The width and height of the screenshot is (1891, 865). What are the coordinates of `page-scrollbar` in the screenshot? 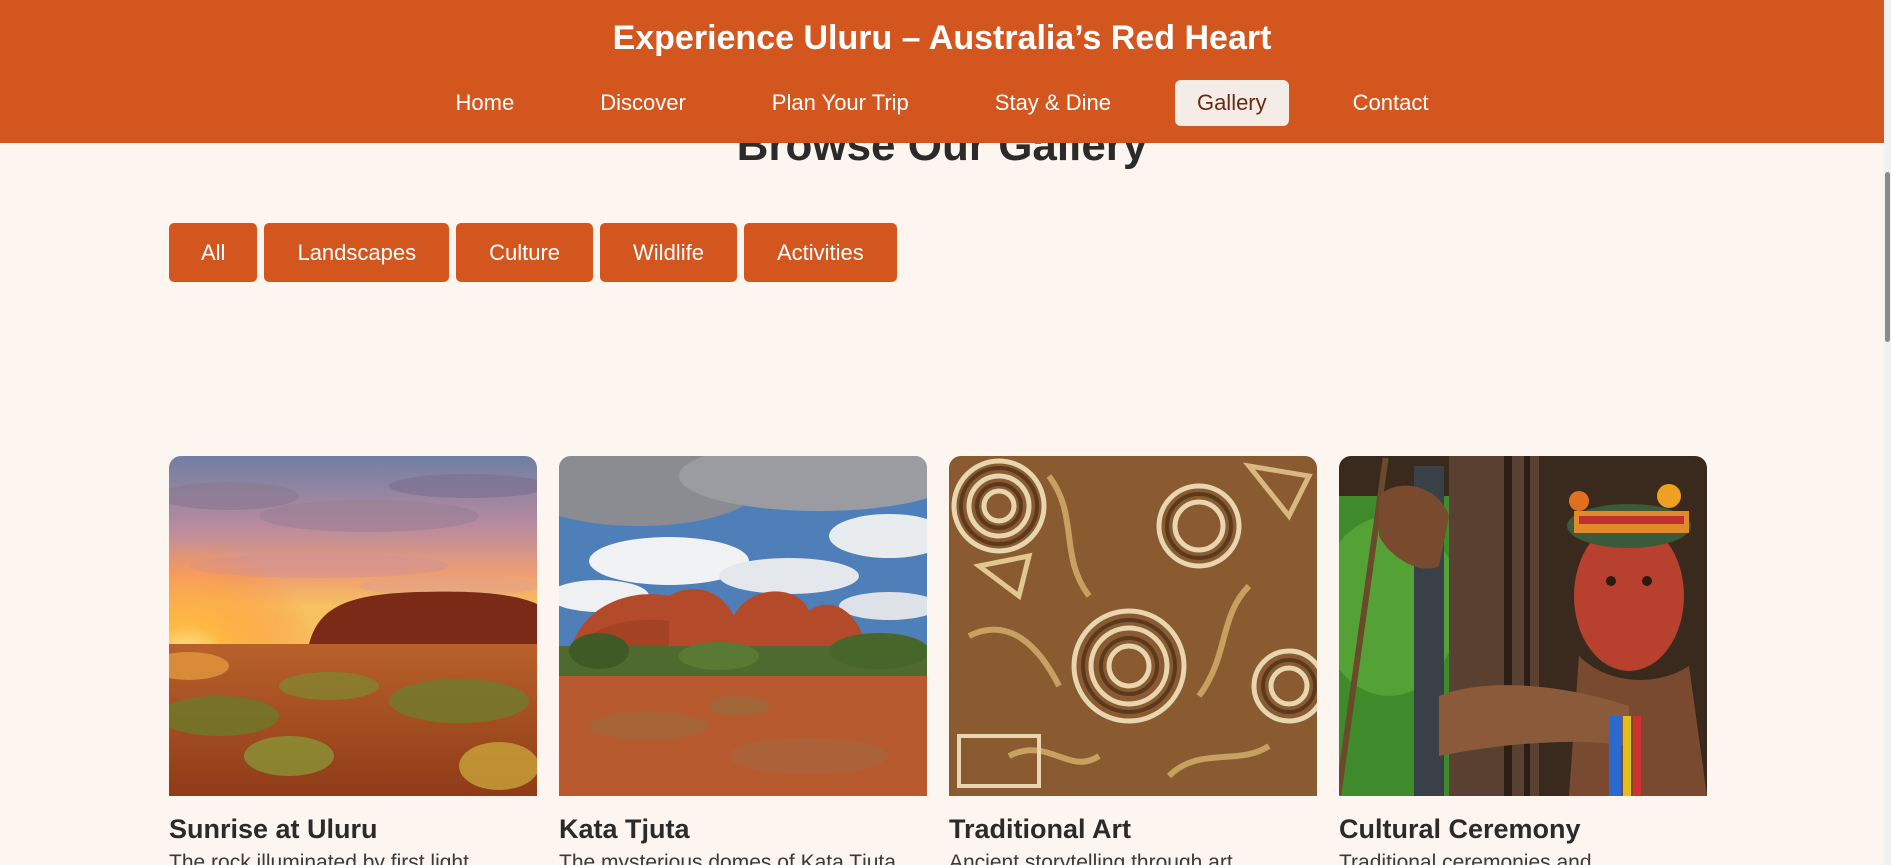 It's located at (1887, 432).